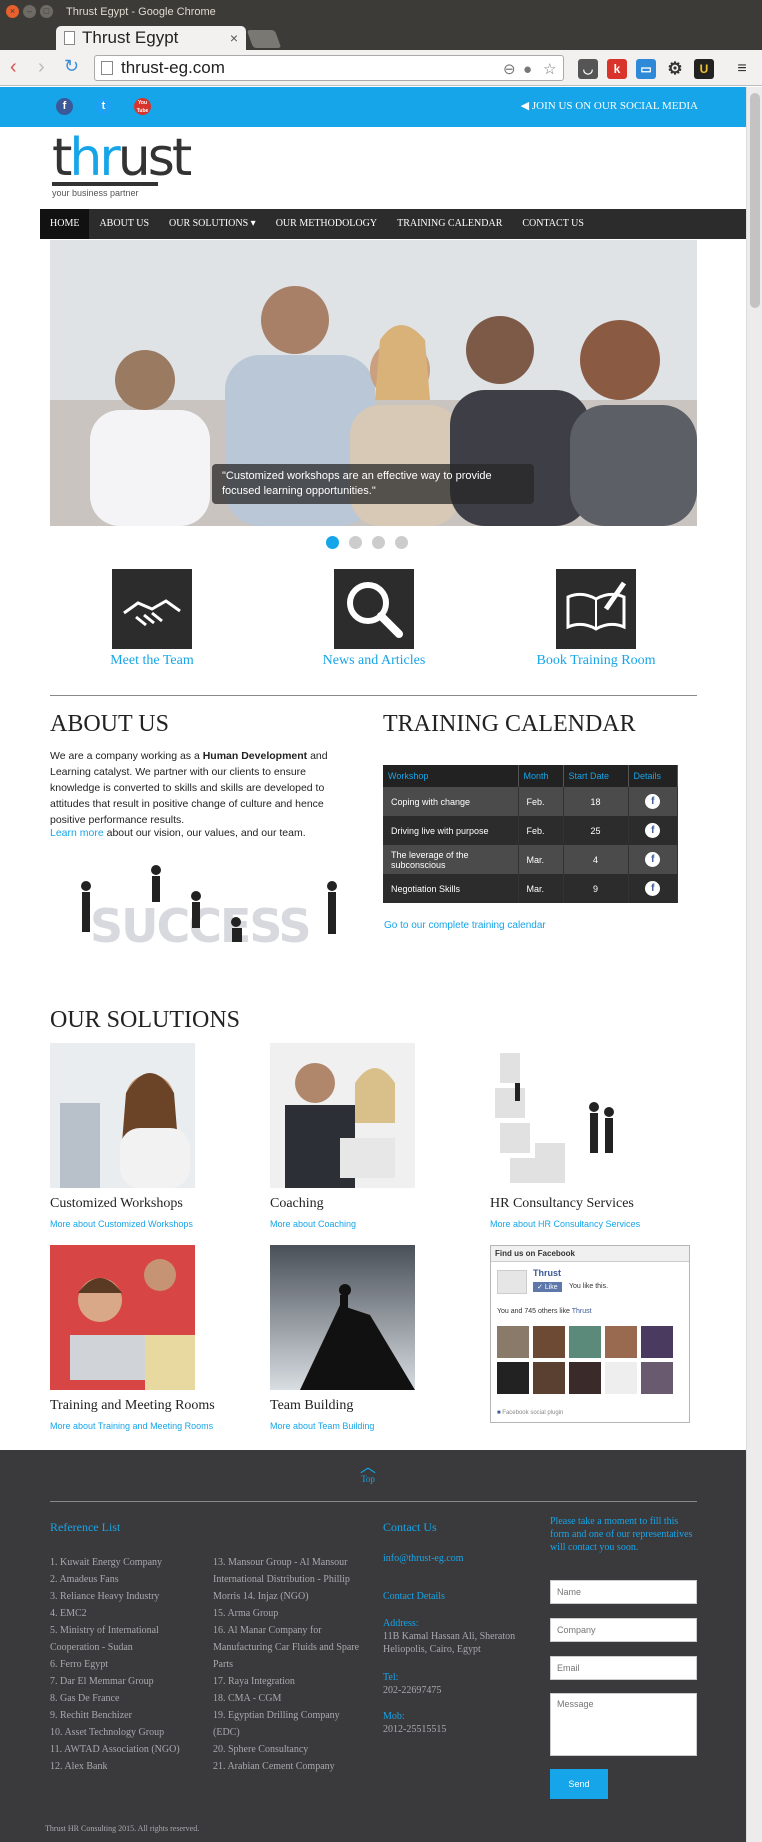 The width and height of the screenshot is (762, 1842). I want to click on feature-news-articles: News and Articles, so click(374, 619).